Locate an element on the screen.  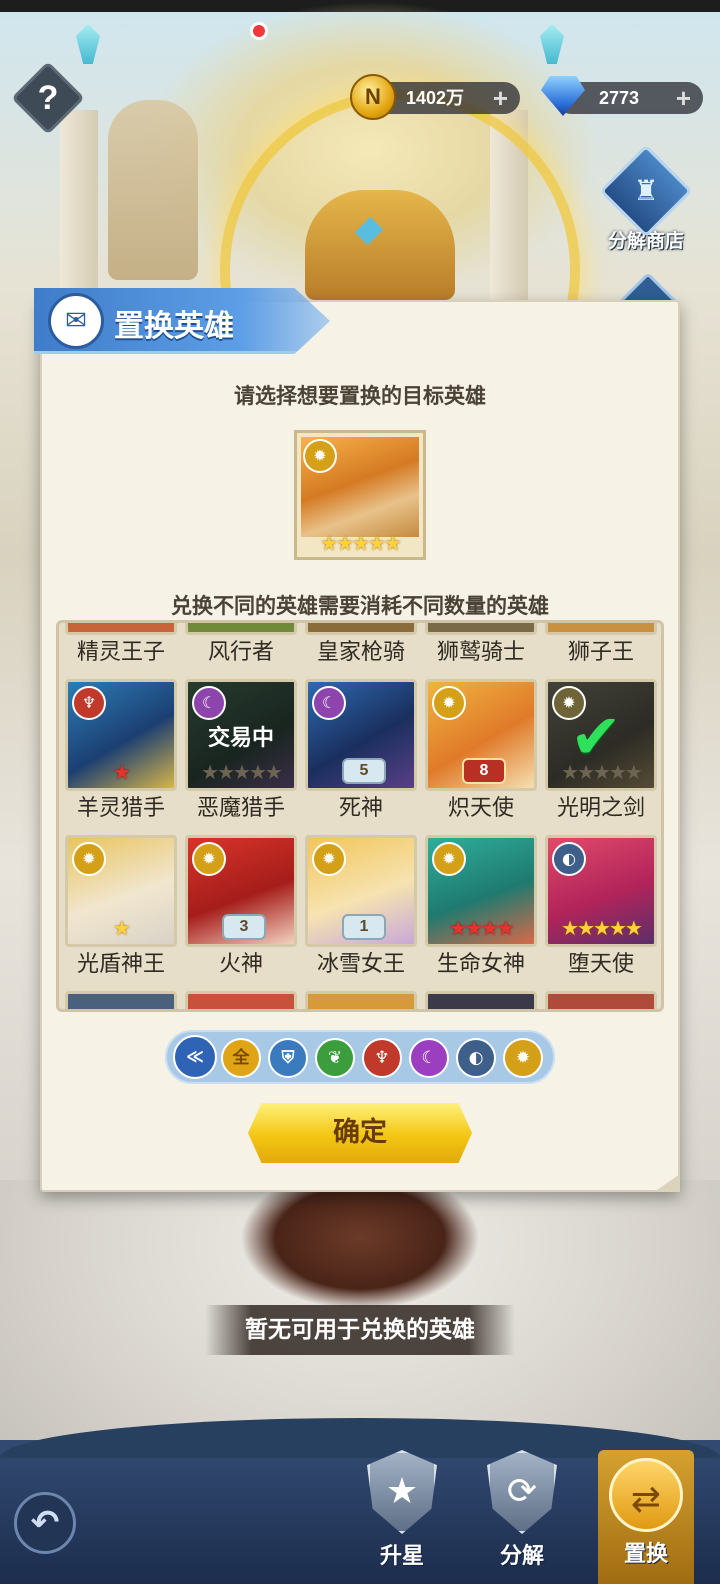
demon-element-icon: ♆ is located at coordinates (89, 703).